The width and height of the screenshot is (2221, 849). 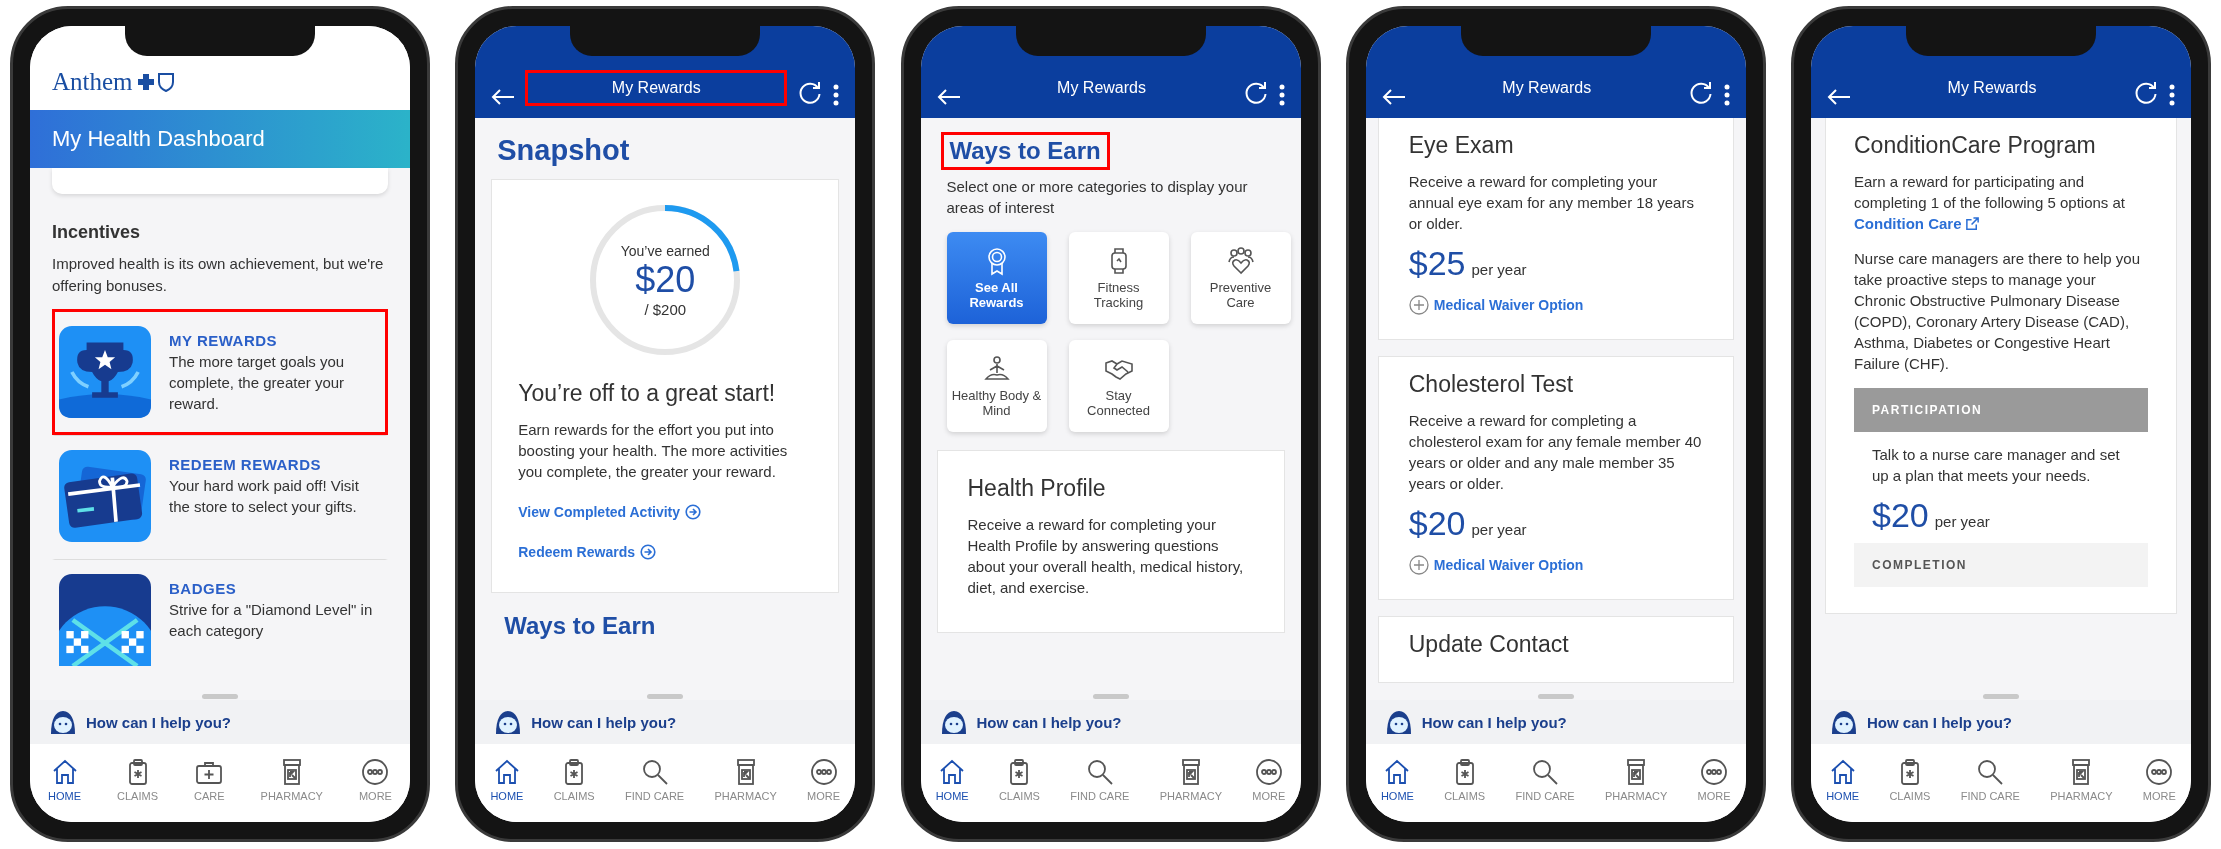 I want to click on refresh-icon, so click(x=2146, y=93).